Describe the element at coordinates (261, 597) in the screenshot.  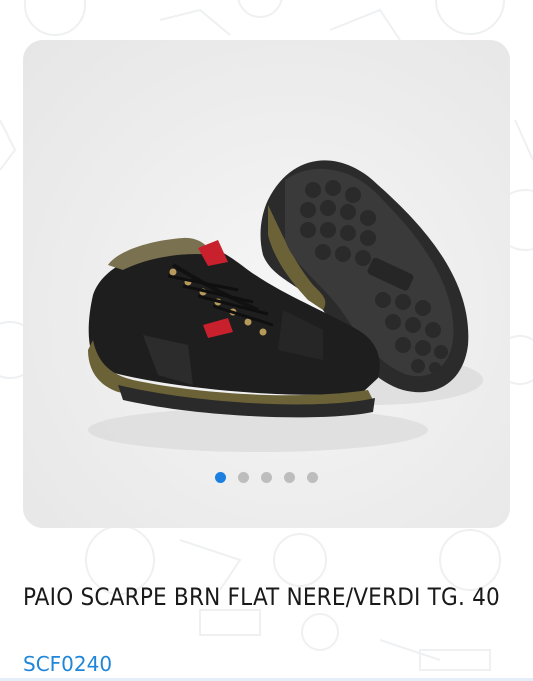
I see `product-title: PAIO SCARPE BRN FLAT NERE/VERDI TG. 40` at that location.